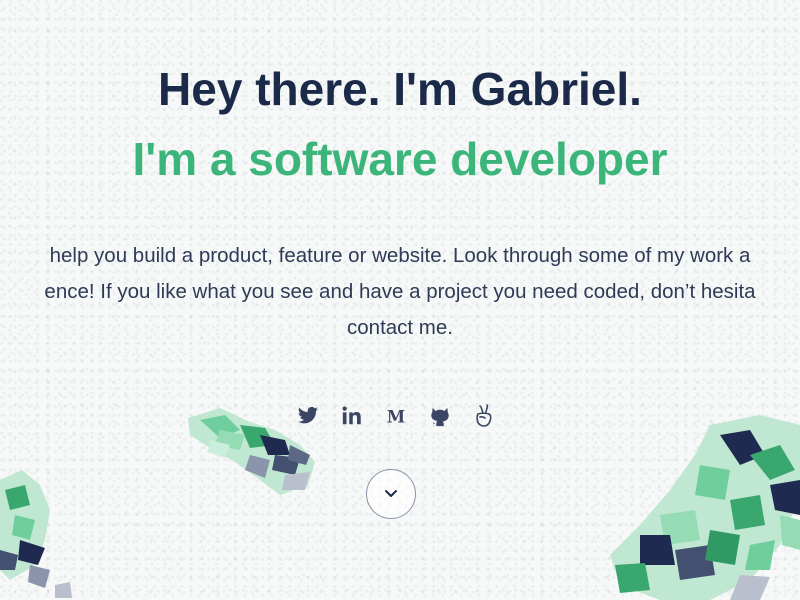 Image resolution: width=800 pixels, height=600 pixels. I want to click on scroll-down-button, so click(391, 494).